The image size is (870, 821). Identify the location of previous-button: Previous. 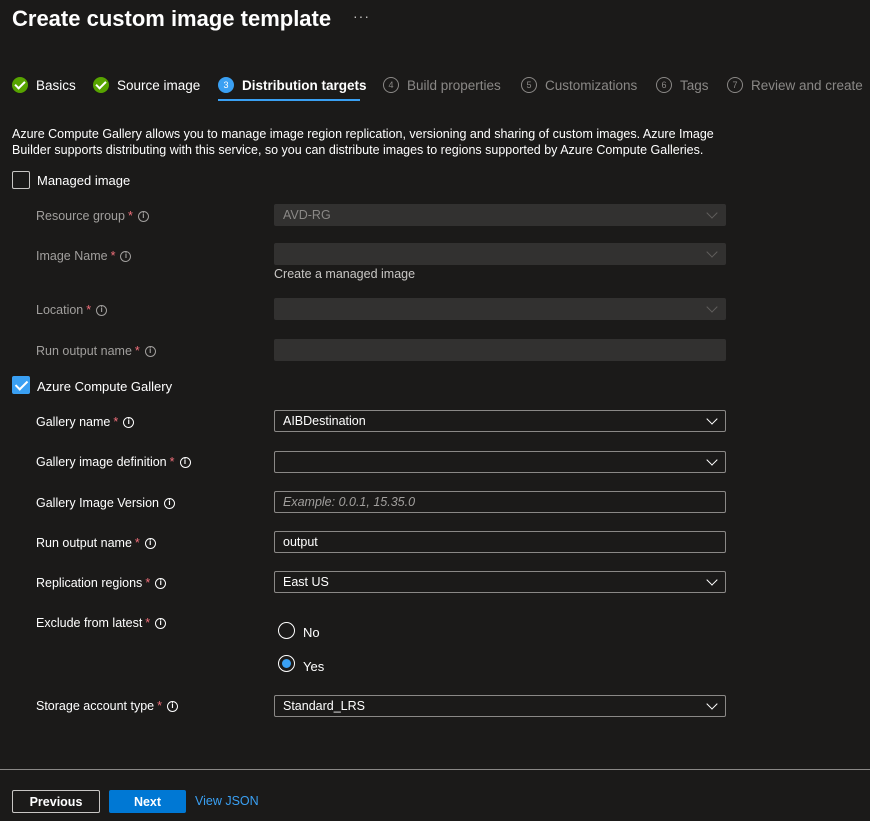
(56, 801).